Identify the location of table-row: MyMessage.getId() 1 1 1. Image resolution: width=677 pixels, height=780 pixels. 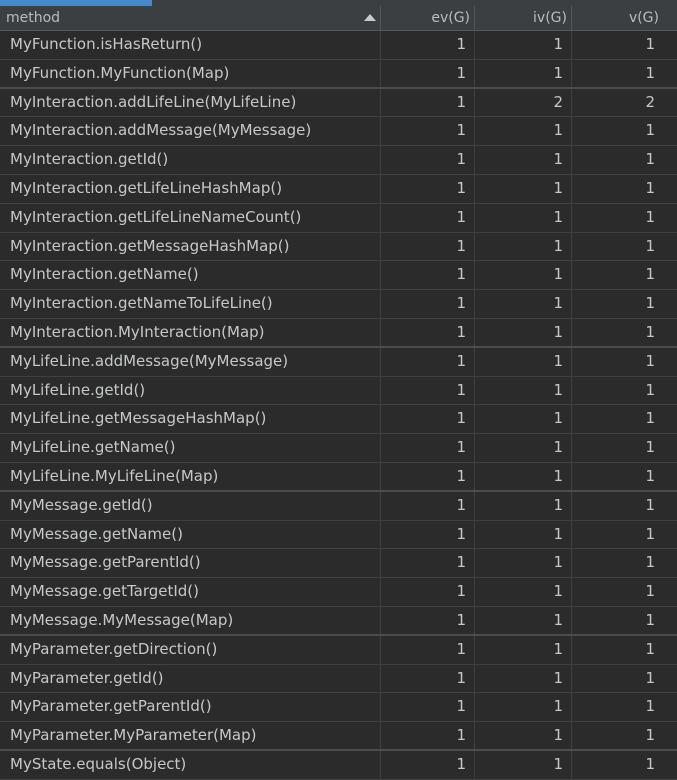
(338, 506).